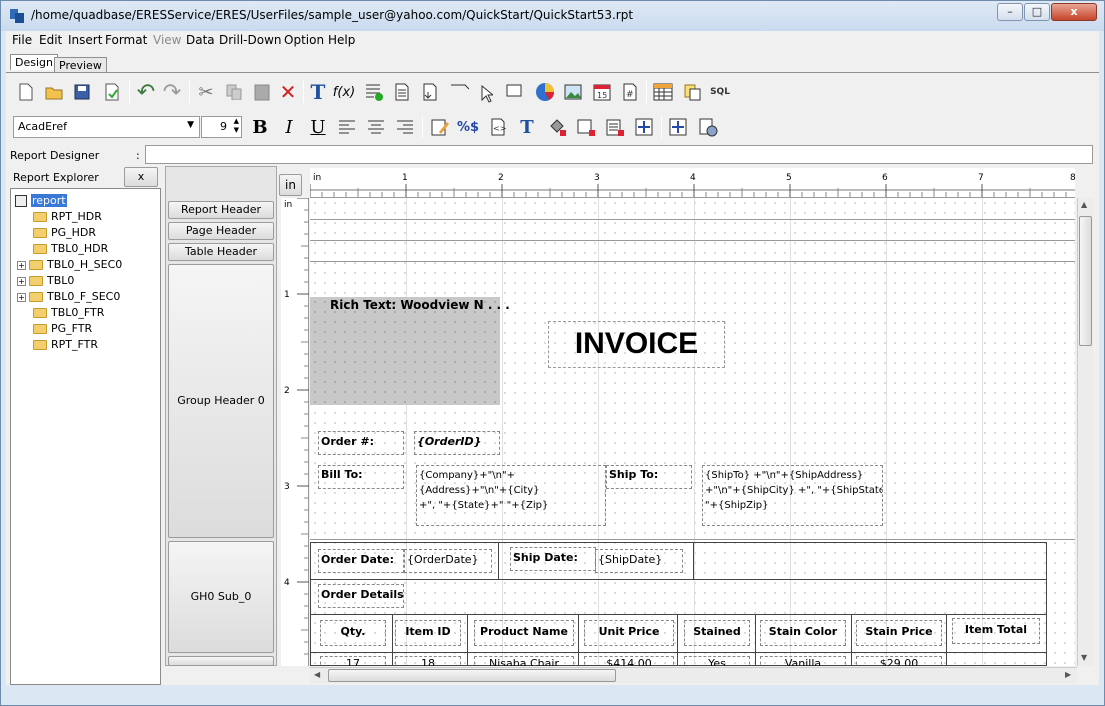 This screenshot has height=706, width=1105. Describe the element at coordinates (457, 443) in the screenshot. I see `order-id-field: {OrderID}` at that location.